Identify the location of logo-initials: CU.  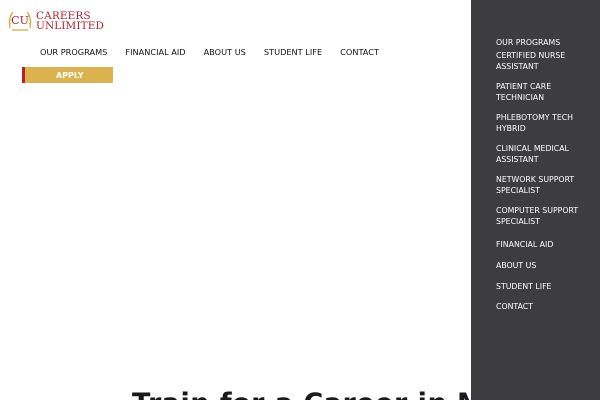
(20, 20).